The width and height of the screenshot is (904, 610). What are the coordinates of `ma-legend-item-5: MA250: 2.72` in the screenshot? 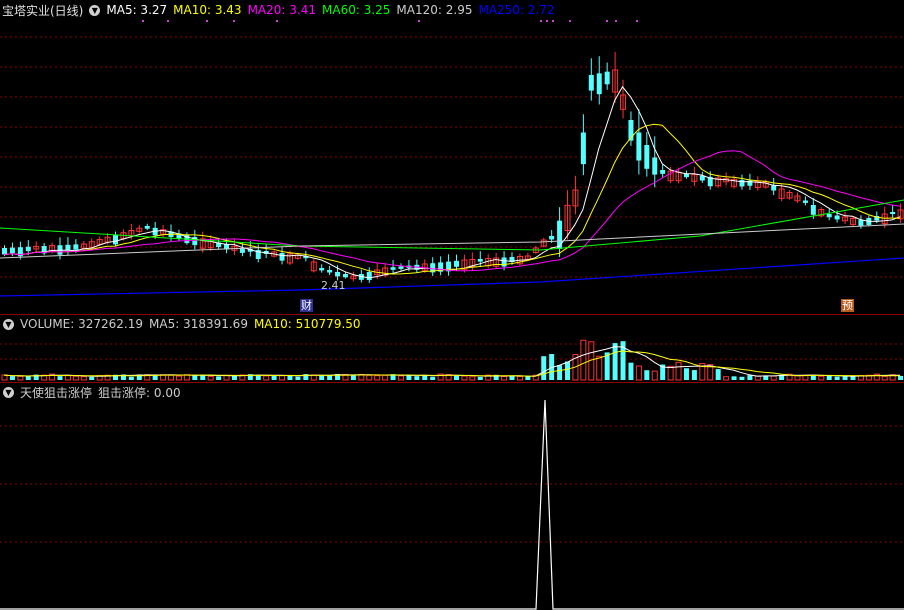 It's located at (516, 10).